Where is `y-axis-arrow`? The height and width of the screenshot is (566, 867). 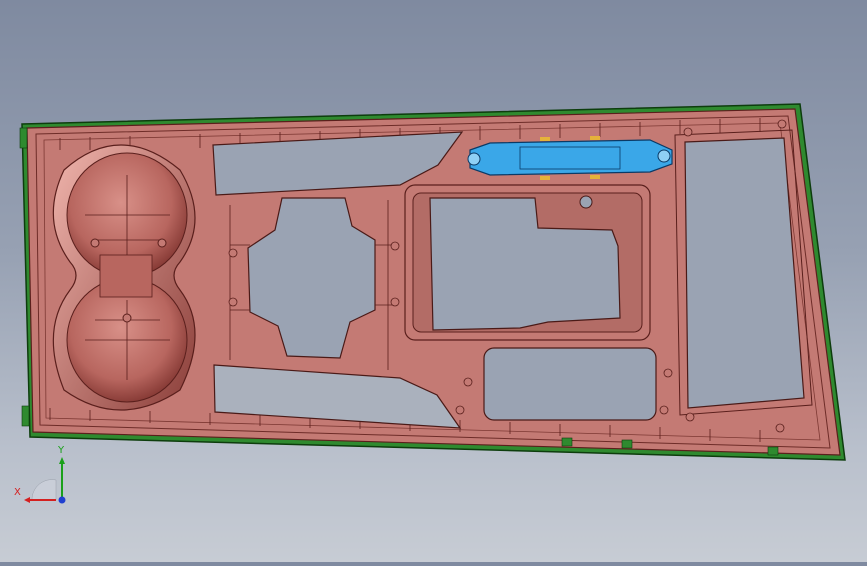
y-axis-arrow is located at coordinates (62, 460).